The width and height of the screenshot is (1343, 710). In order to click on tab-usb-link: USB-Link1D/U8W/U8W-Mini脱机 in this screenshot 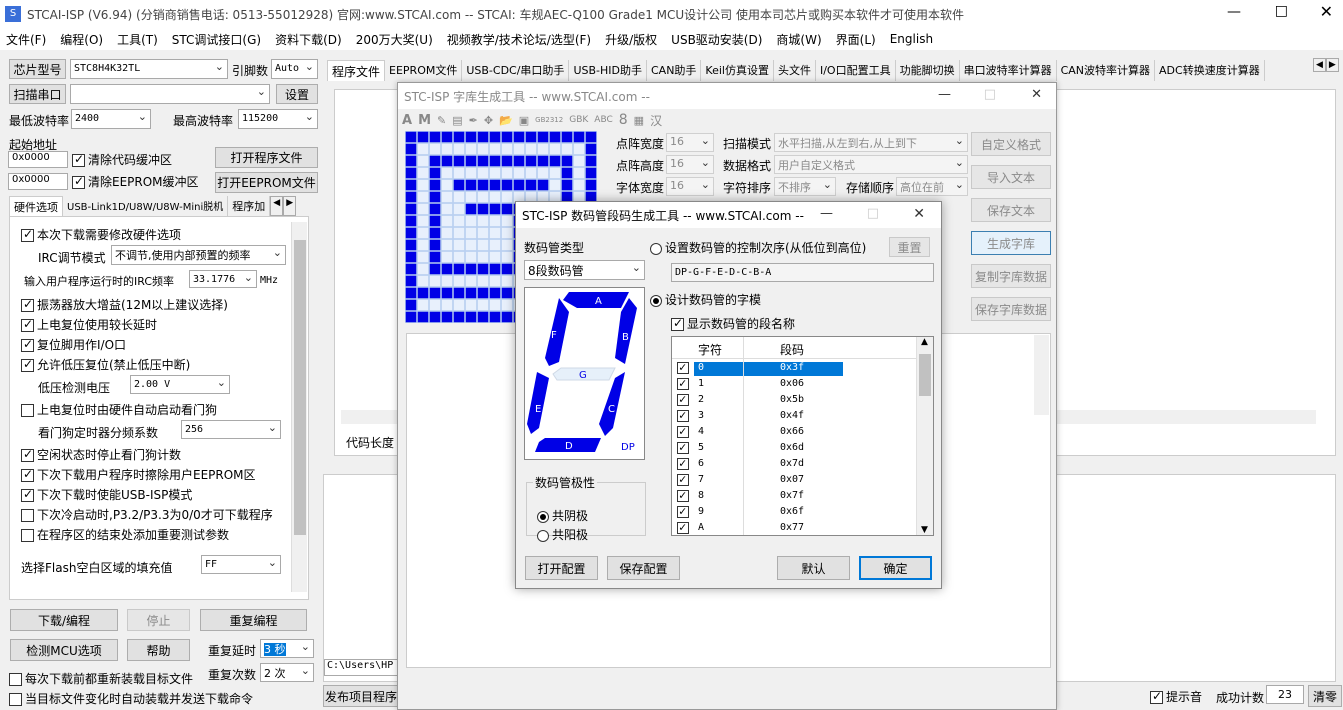, I will do `click(146, 206)`.